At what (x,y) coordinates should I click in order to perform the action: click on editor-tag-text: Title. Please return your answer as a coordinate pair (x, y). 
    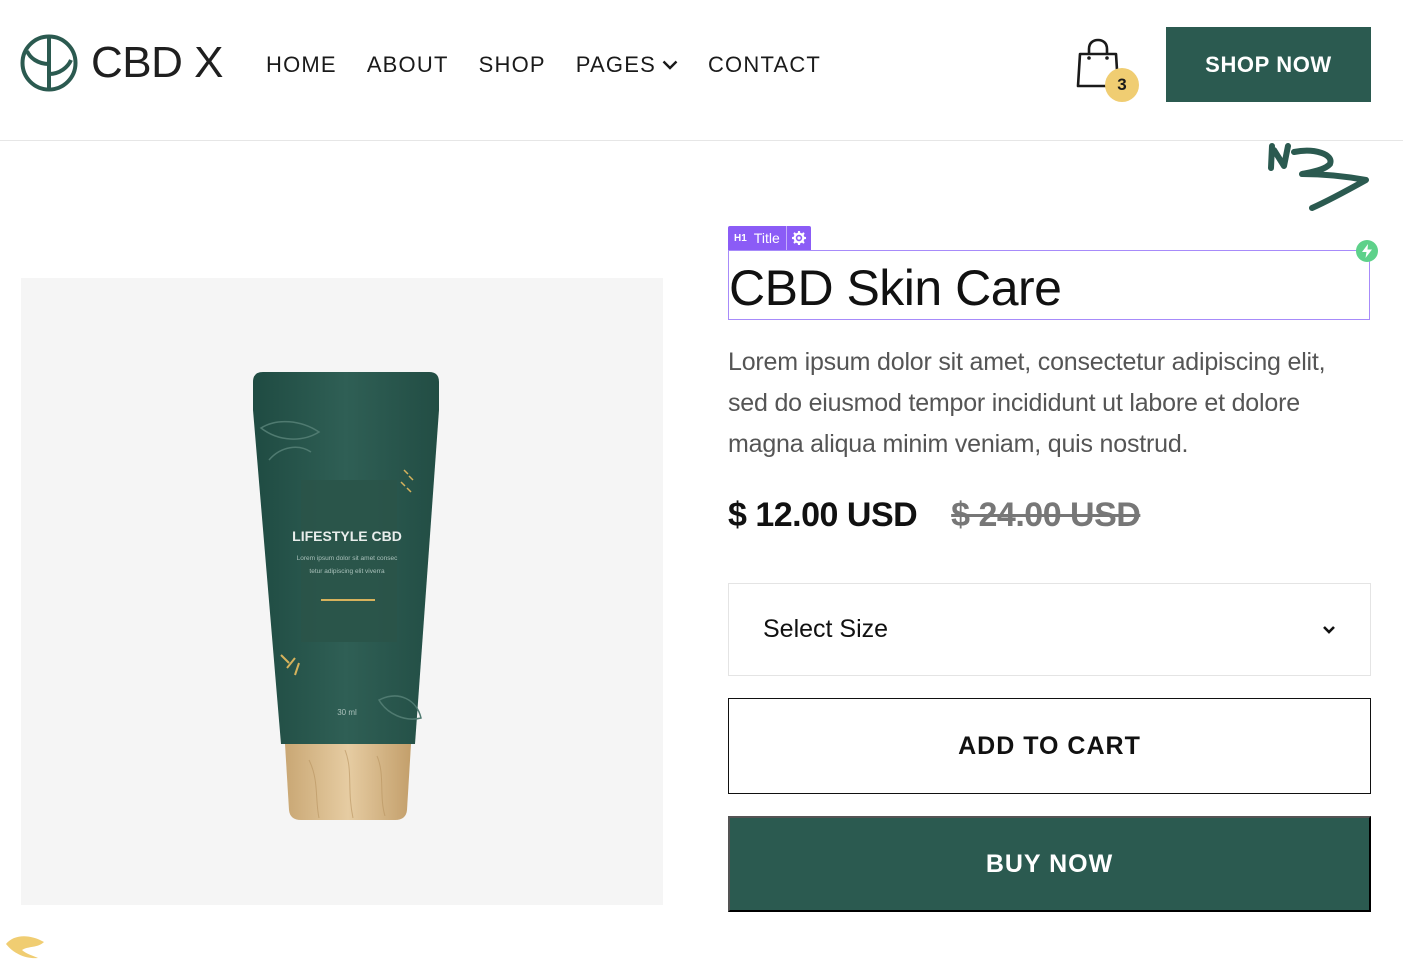
    Looking at the image, I should click on (766, 238).